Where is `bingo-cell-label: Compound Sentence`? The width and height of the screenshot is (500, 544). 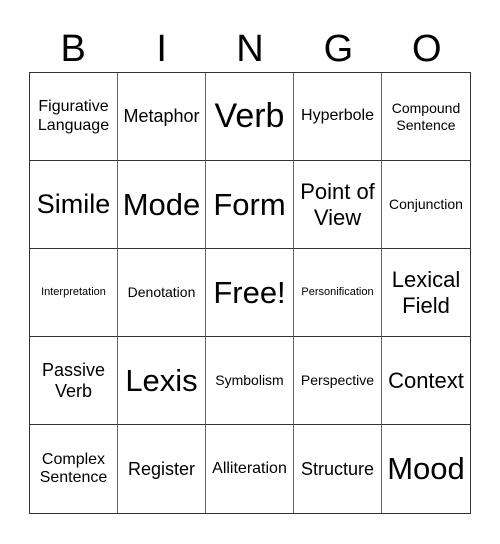
bingo-cell-label: Compound Sentence is located at coordinates (426, 116).